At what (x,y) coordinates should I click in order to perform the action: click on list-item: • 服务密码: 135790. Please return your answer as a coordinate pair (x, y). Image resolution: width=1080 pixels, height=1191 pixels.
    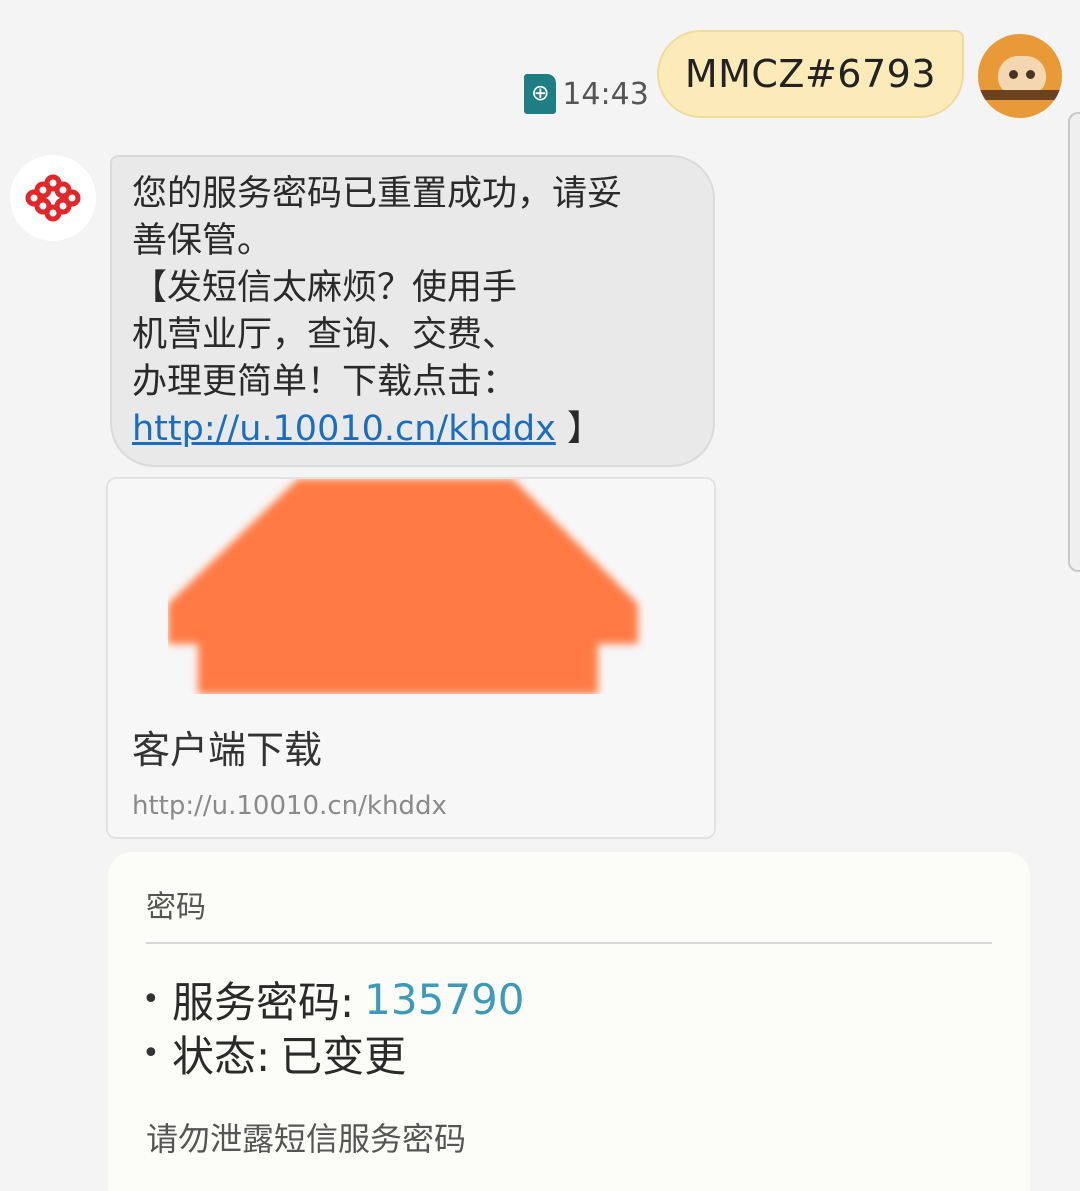
    Looking at the image, I should click on (333, 999).